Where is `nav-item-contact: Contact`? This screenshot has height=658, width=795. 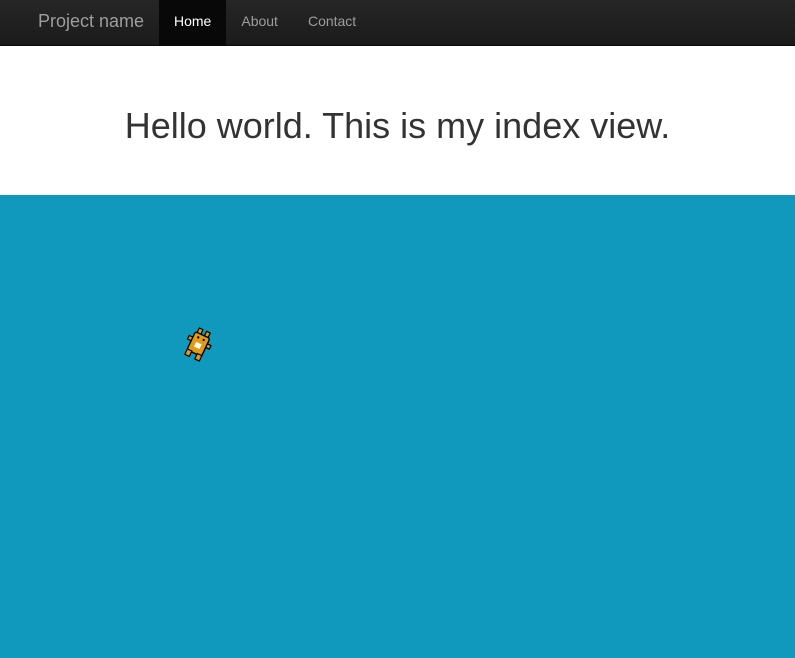
nav-item-contact: Contact is located at coordinates (332, 23).